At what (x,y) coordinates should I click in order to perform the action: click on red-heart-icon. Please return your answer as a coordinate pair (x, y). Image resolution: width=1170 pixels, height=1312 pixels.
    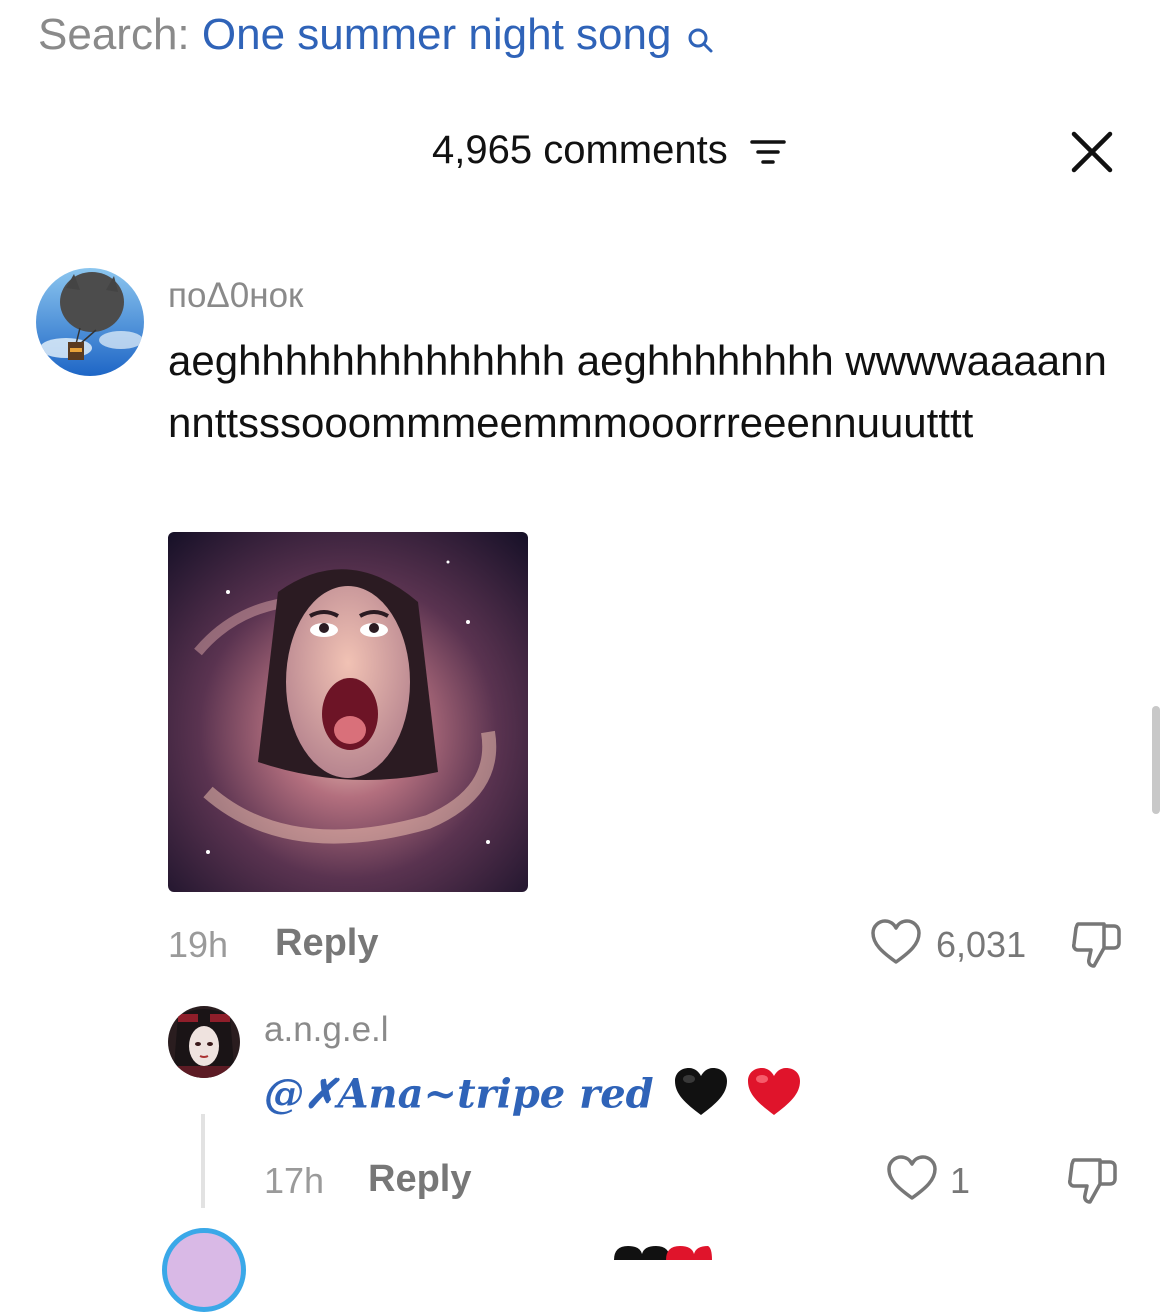
    Looking at the image, I should click on (774, 1097).